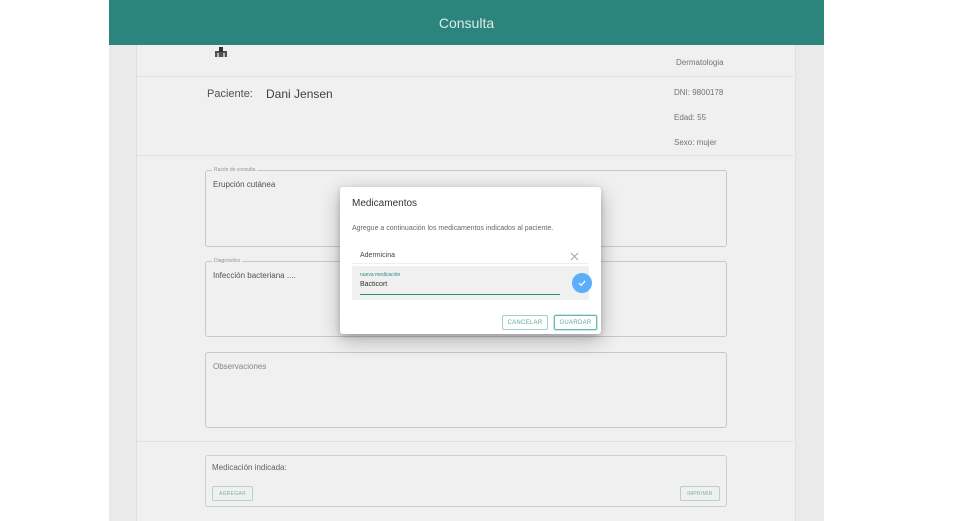  What do you see at coordinates (575, 322) in the screenshot?
I see `save-button: GUARDAR` at bounding box center [575, 322].